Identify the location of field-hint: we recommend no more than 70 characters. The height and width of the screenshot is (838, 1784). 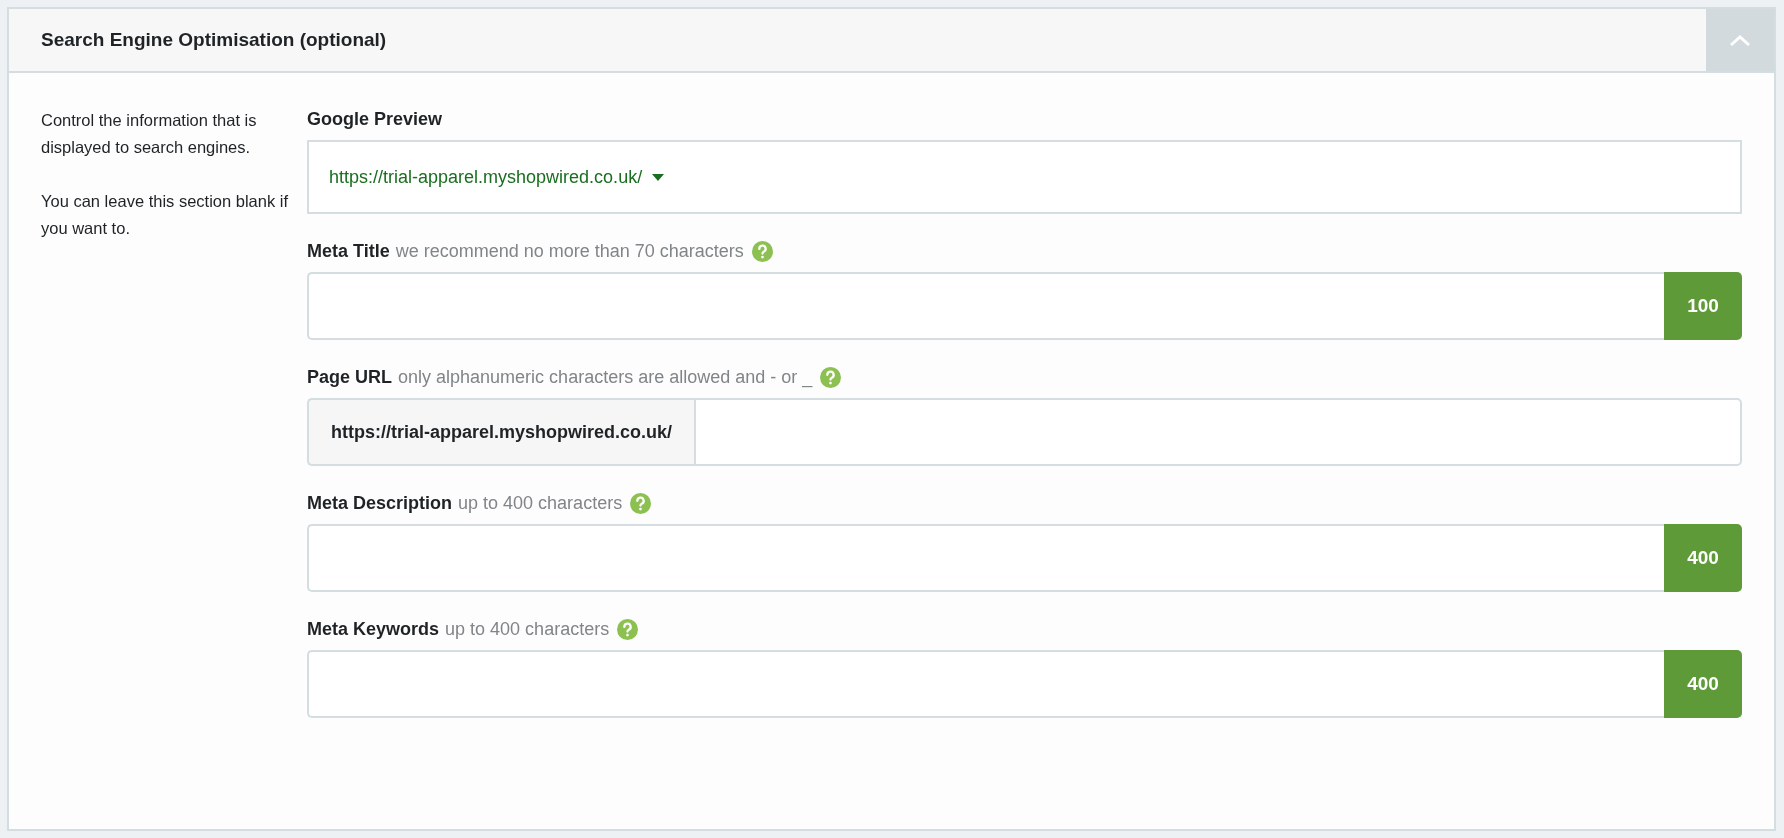
(569, 251).